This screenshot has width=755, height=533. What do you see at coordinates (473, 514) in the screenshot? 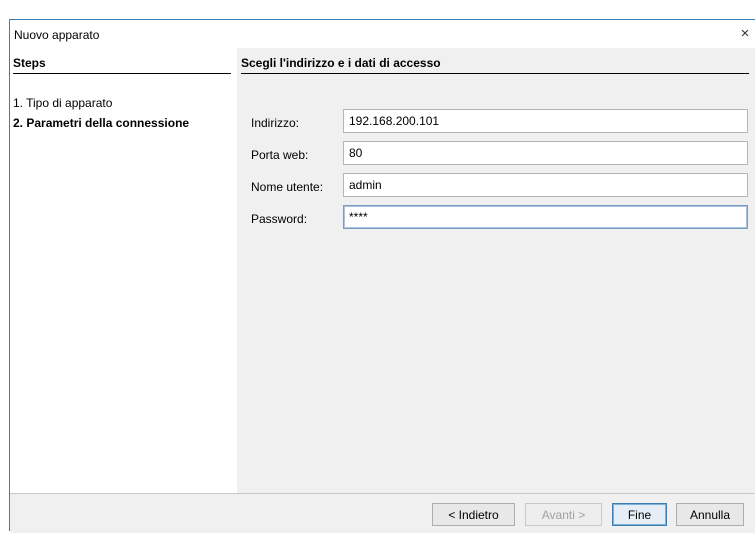
I see `back-button: < Indietro` at bounding box center [473, 514].